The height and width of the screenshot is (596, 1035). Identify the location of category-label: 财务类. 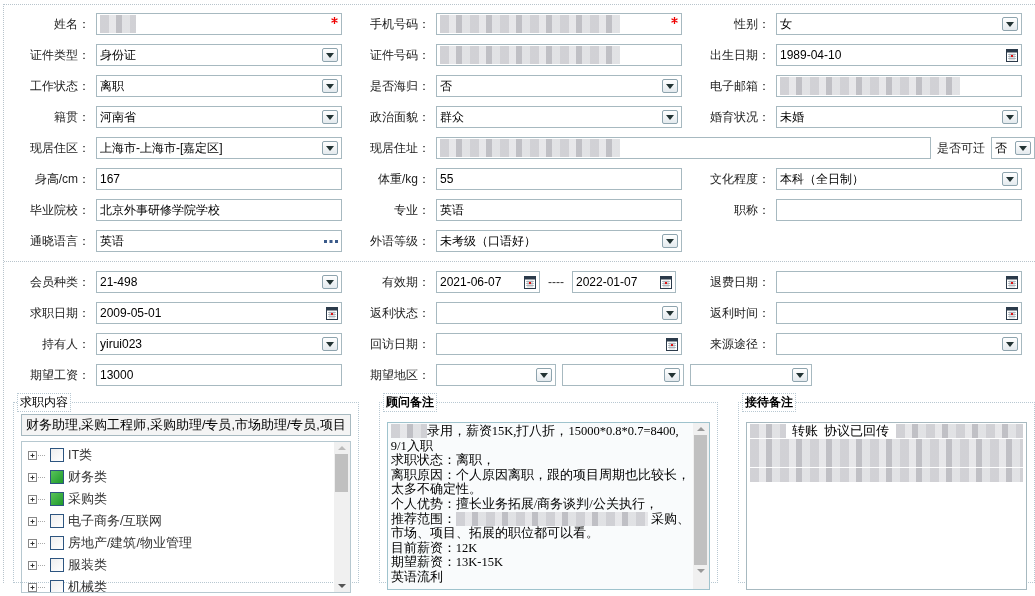
(87, 477).